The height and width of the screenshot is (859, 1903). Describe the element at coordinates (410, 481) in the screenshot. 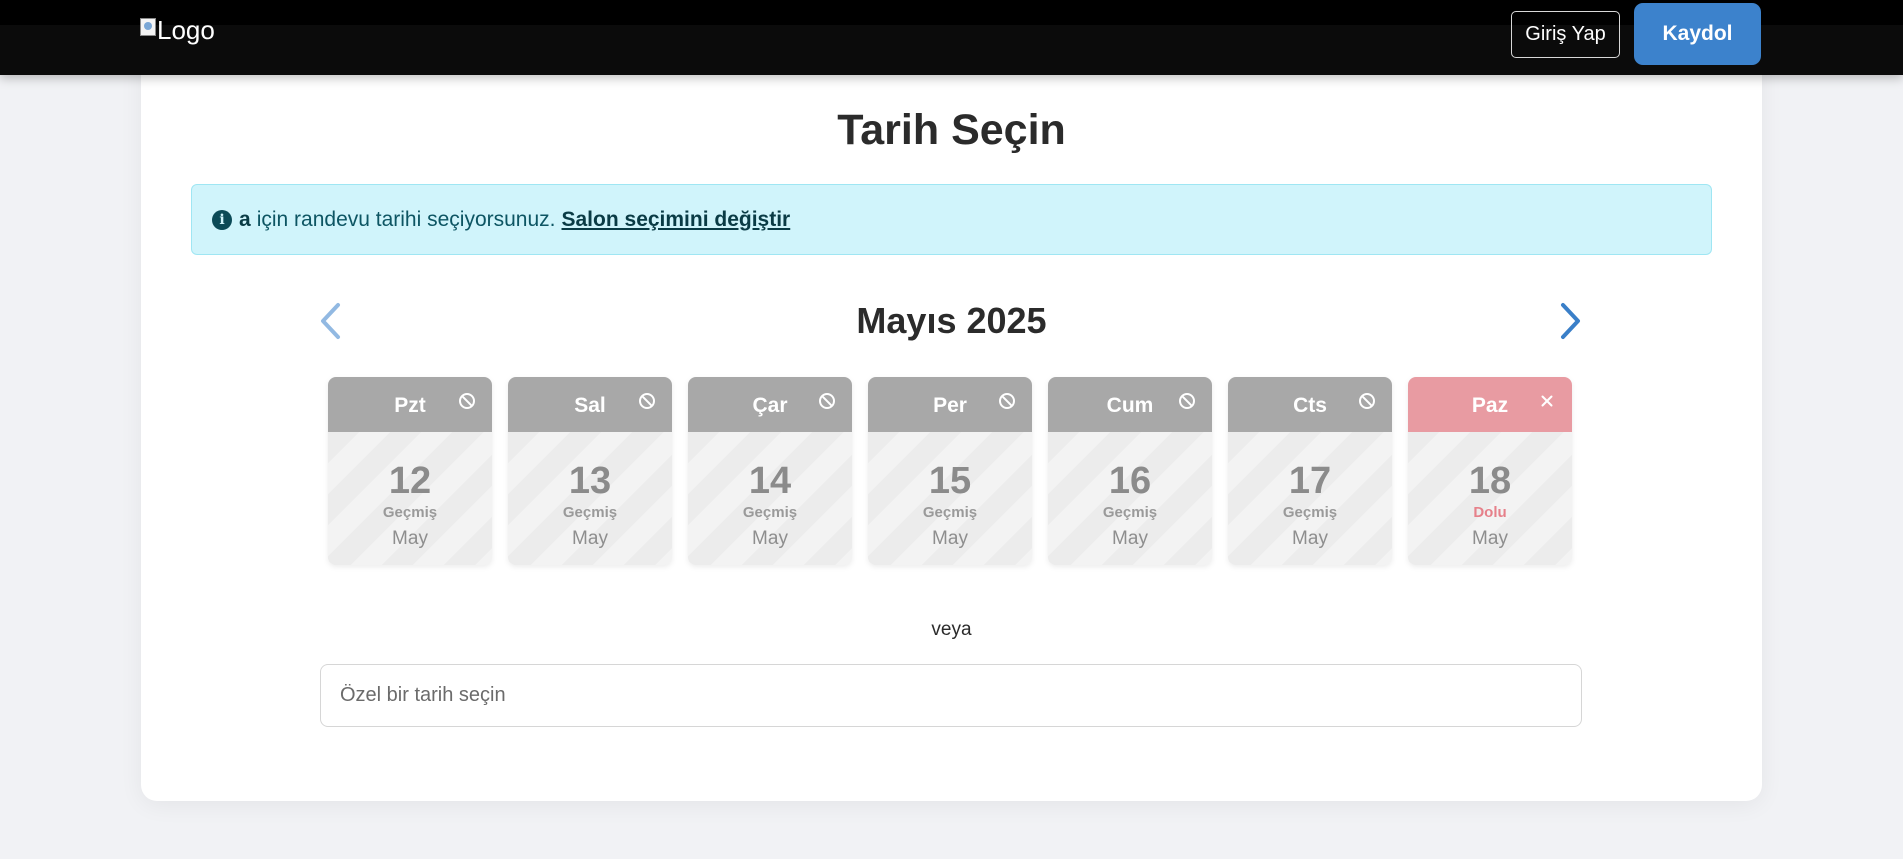

I see `day-number: 12` at that location.